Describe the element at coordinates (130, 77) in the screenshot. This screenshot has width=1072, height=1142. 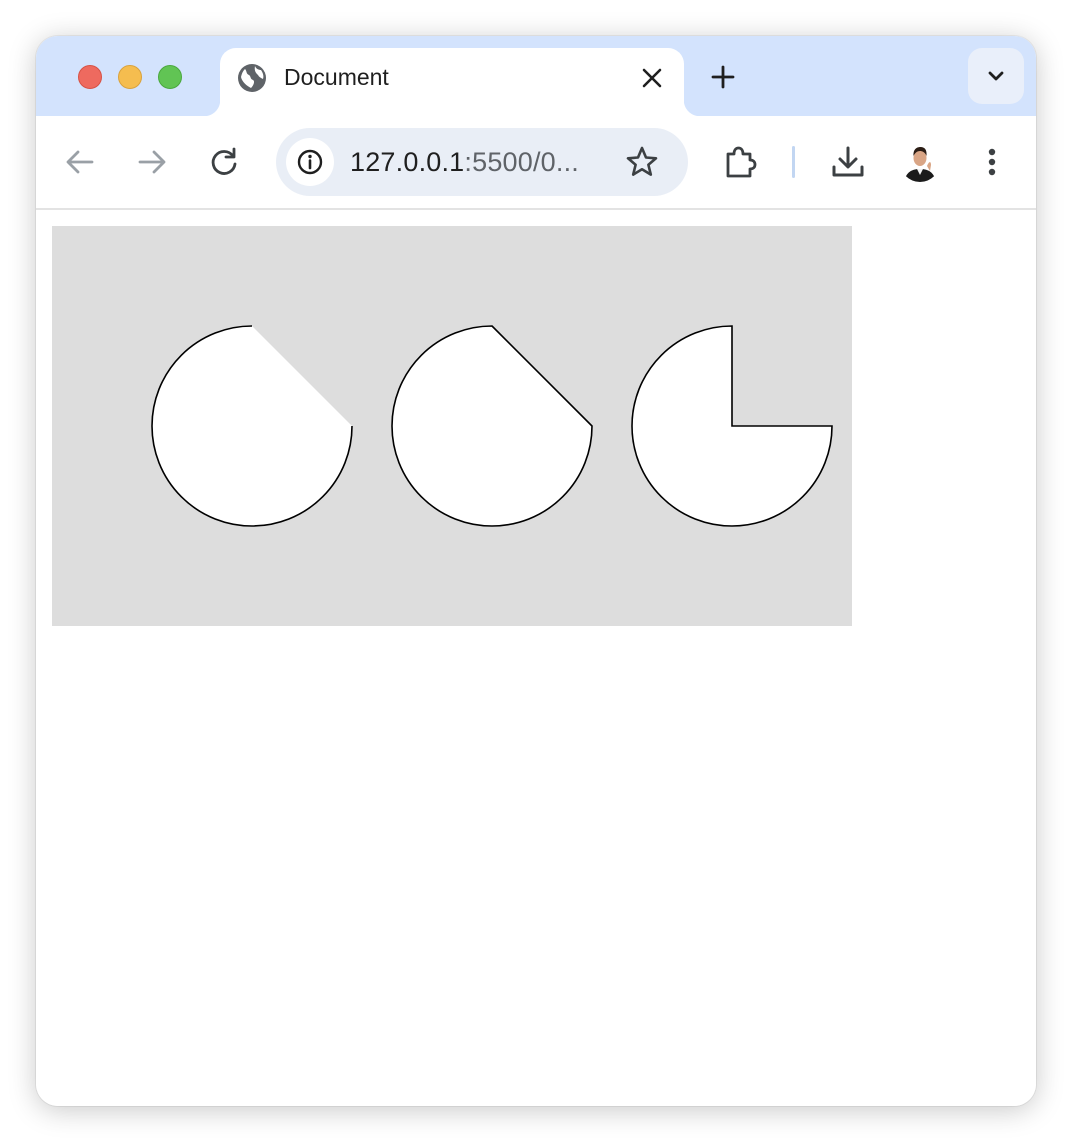
I see `minimize-window-button` at that location.